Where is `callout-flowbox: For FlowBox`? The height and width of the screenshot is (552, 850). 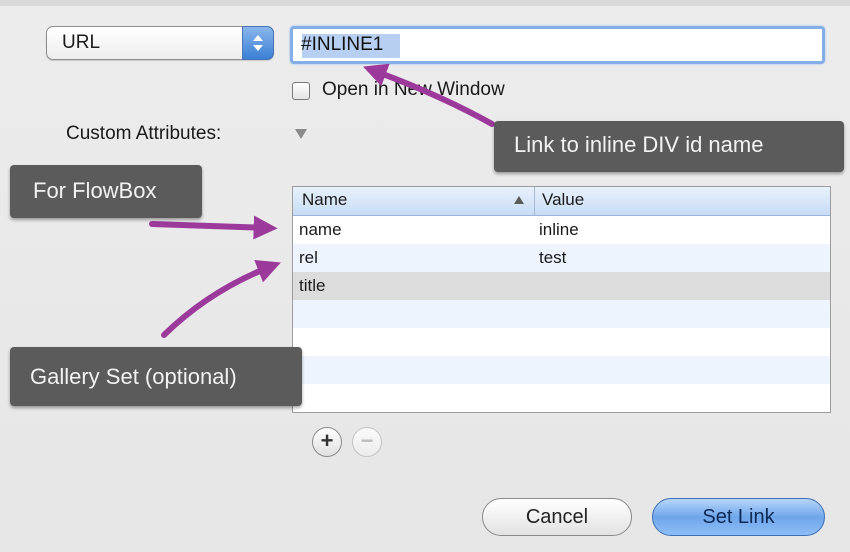 callout-flowbox: For FlowBox is located at coordinates (106, 191).